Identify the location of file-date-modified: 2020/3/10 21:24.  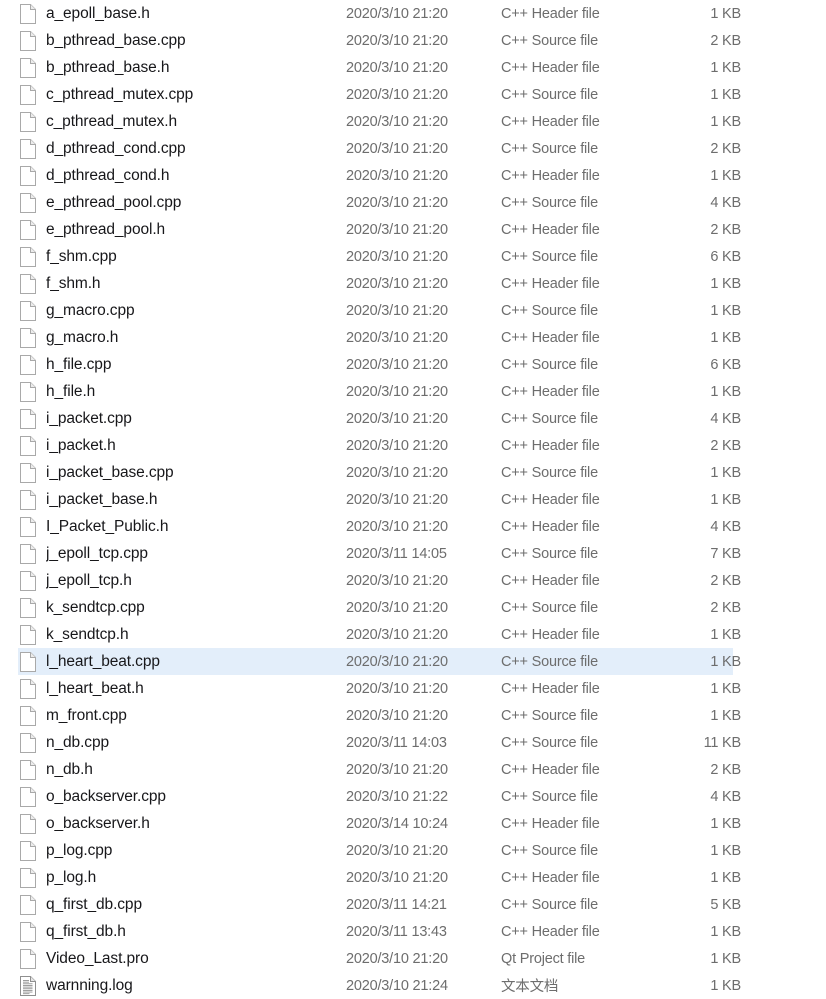
(397, 985).